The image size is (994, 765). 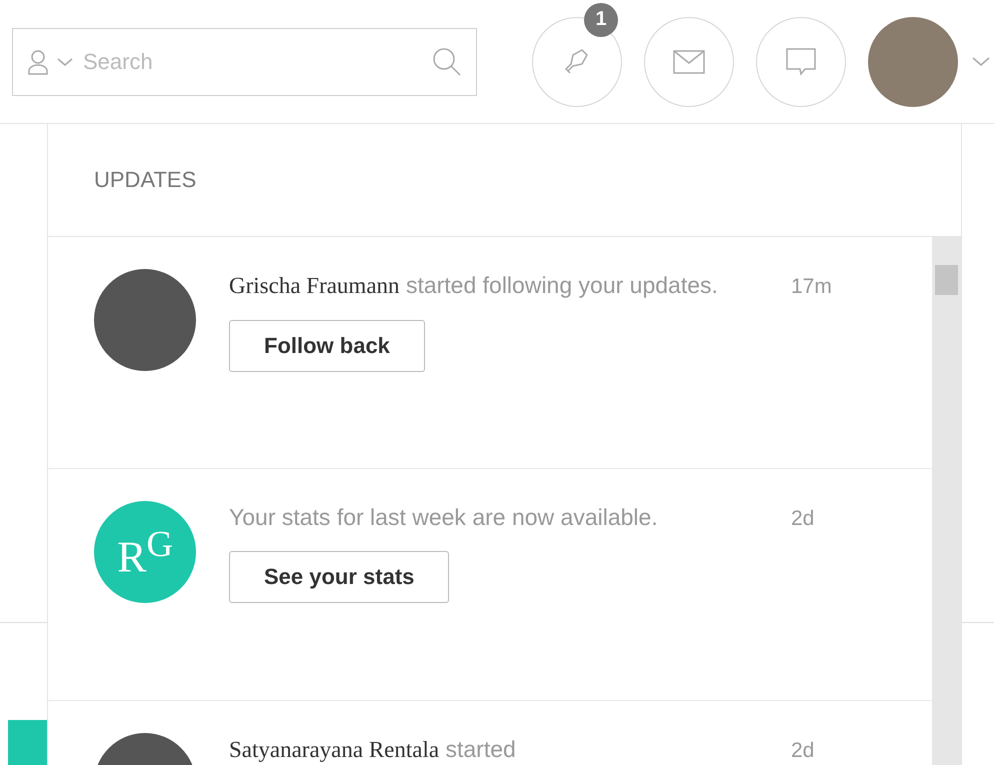 I want to click on notification-count-badge: 1, so click(x=601, y=19).